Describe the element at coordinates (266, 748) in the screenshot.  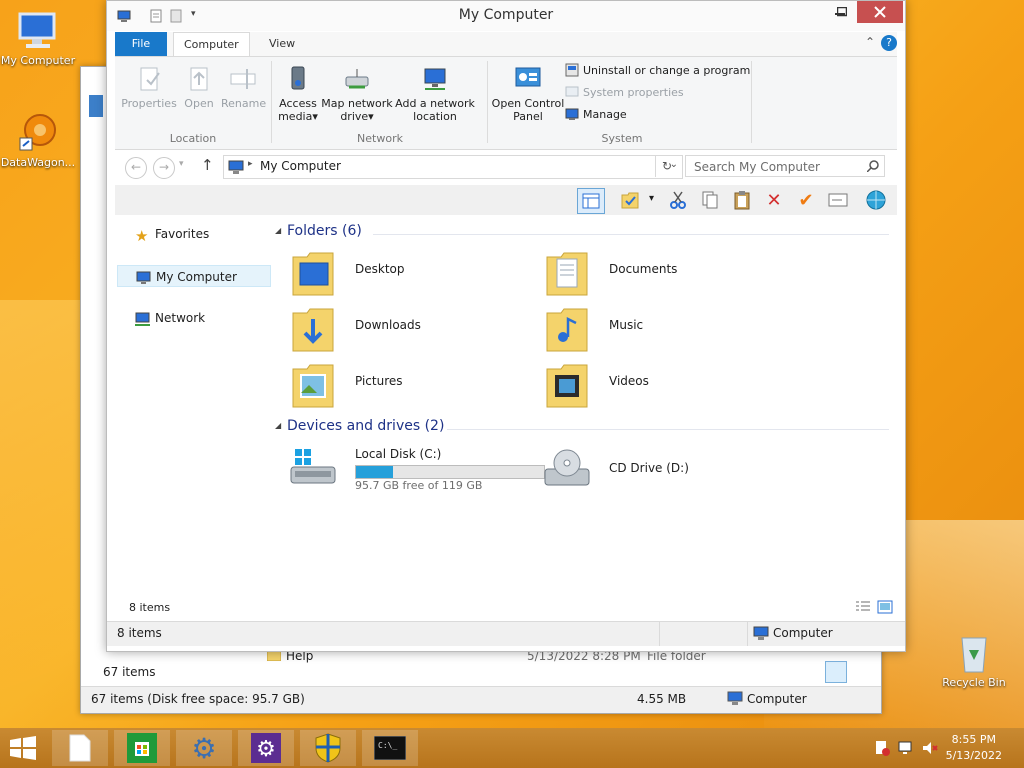
I see `taskbar-control-button: ⚙` at that location.